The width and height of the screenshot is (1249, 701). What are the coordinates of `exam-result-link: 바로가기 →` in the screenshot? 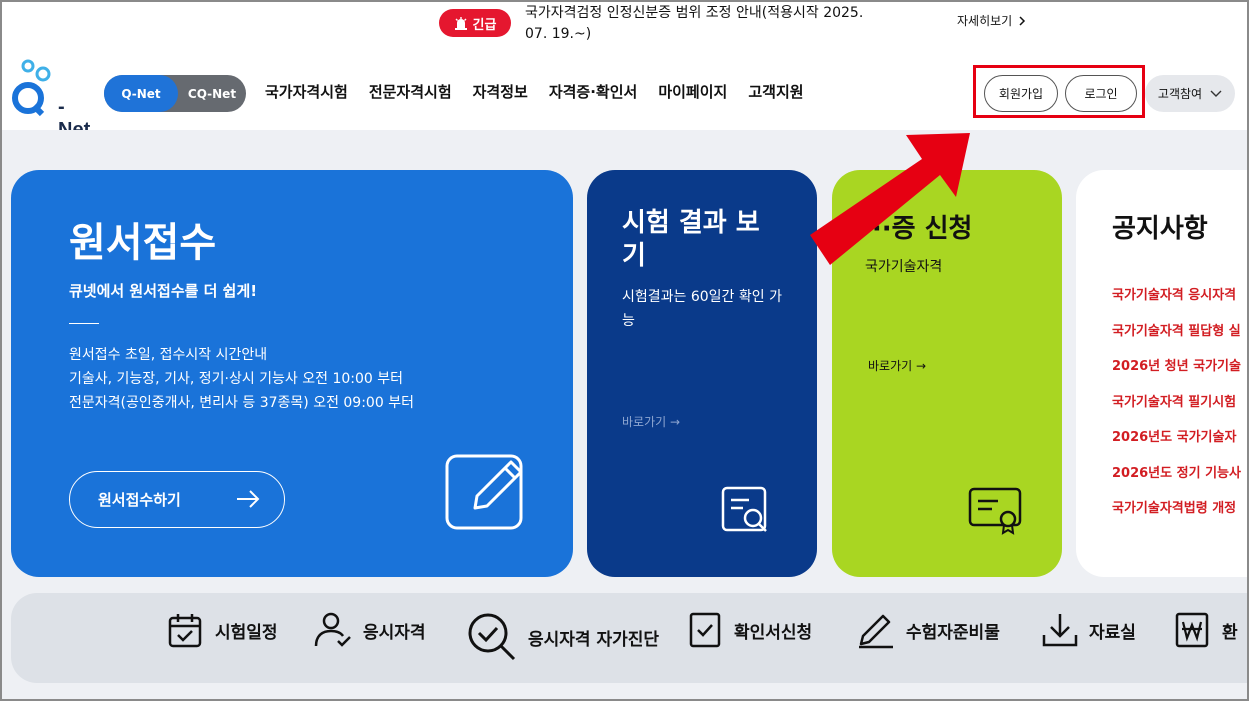 It's located at (651, 421).